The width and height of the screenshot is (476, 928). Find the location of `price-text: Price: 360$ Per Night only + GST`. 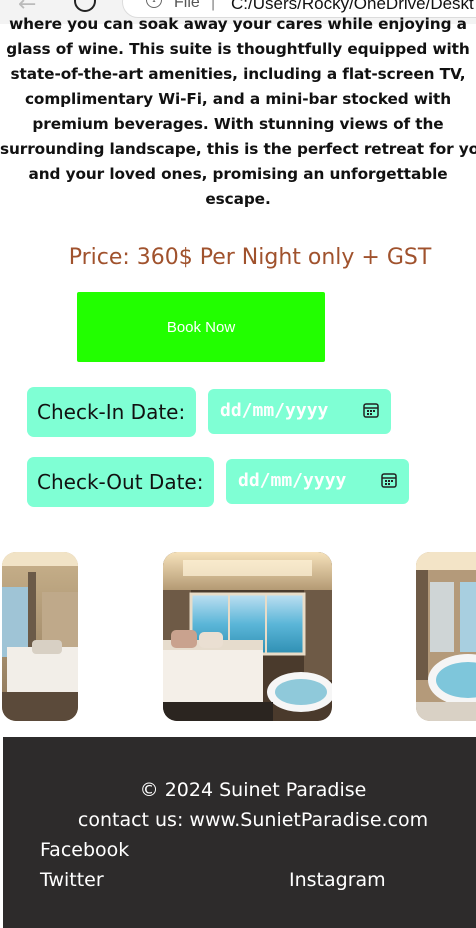

price-text: Price: 360$ Per Night only + GST is located at coordinates (250, 257).